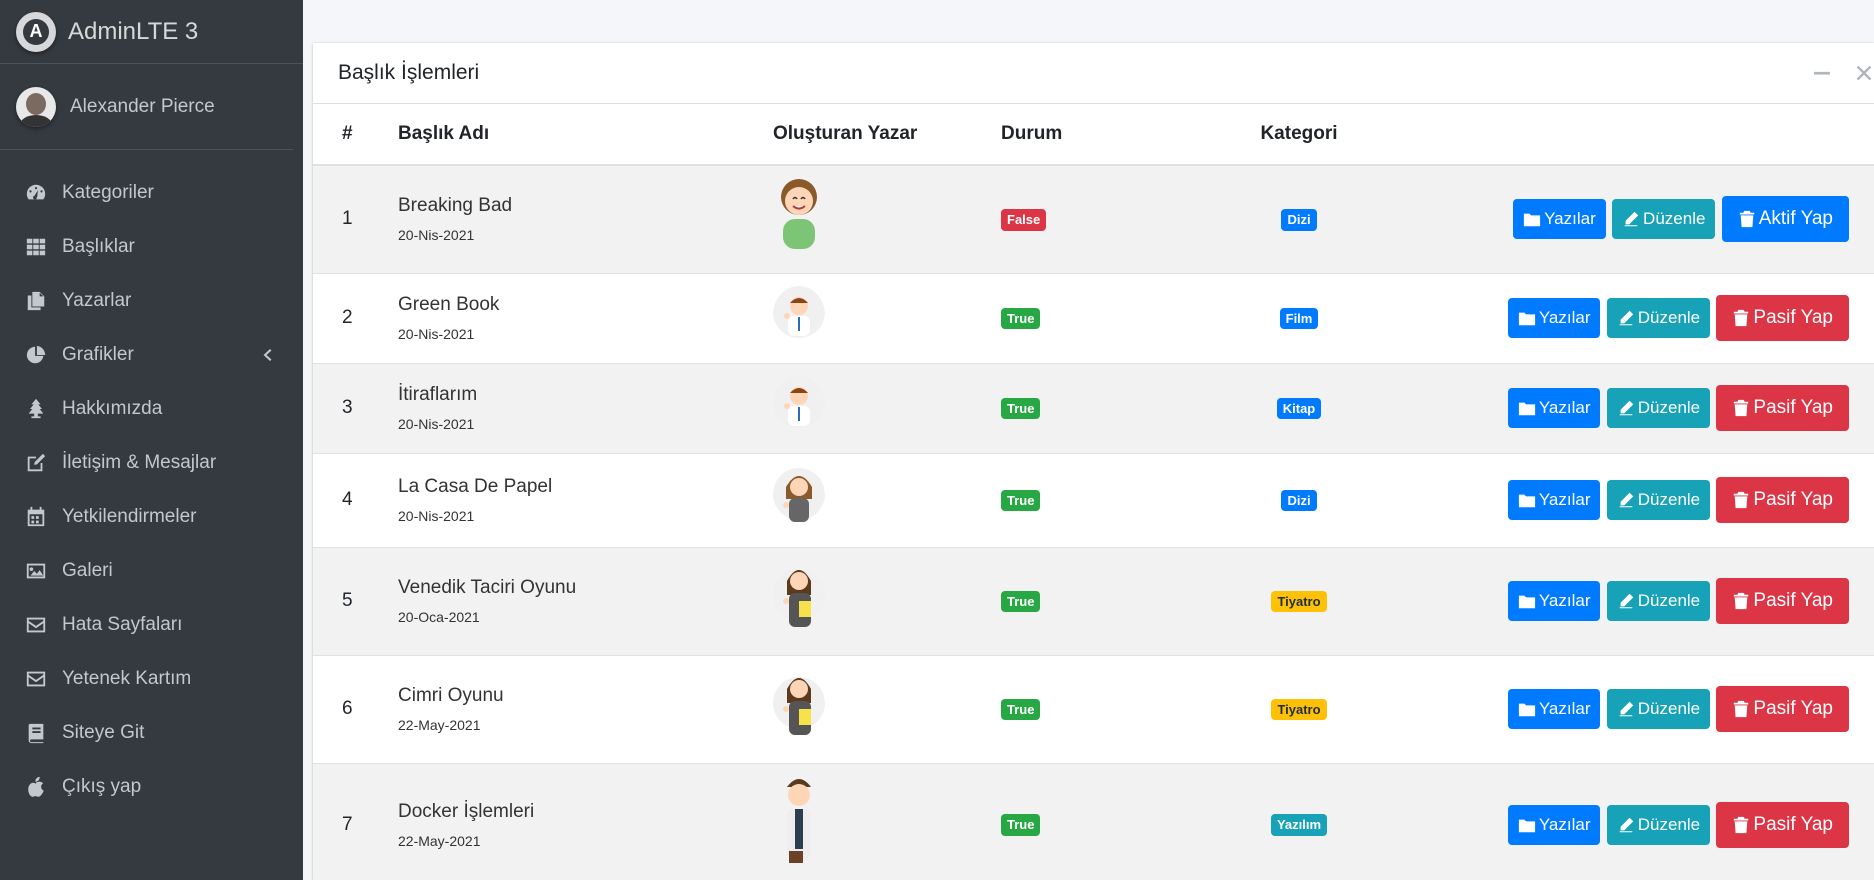 Image resolution: width=1874 pixels, height=880 pixels. I want to click on sidebar-item: Çıkış yap, so click(151, 787).